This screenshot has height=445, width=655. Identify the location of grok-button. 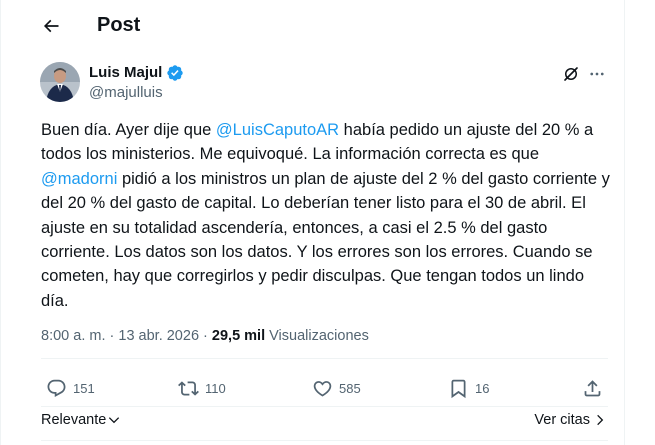
(571, 74).